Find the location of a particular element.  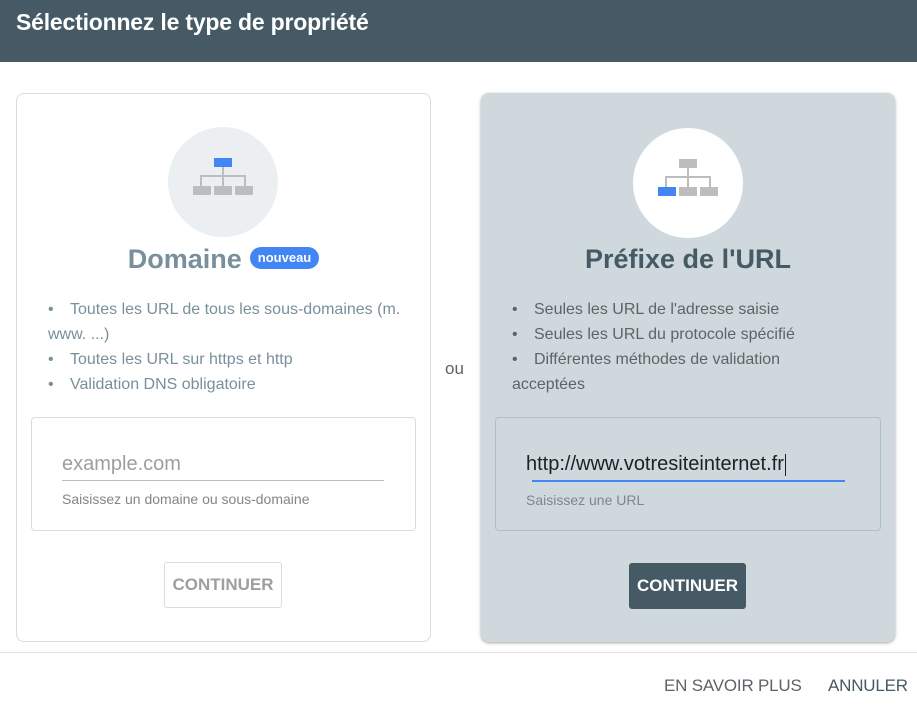

url-prefix-title: Préfixe de l'URL is located at coordinates (688, 259).